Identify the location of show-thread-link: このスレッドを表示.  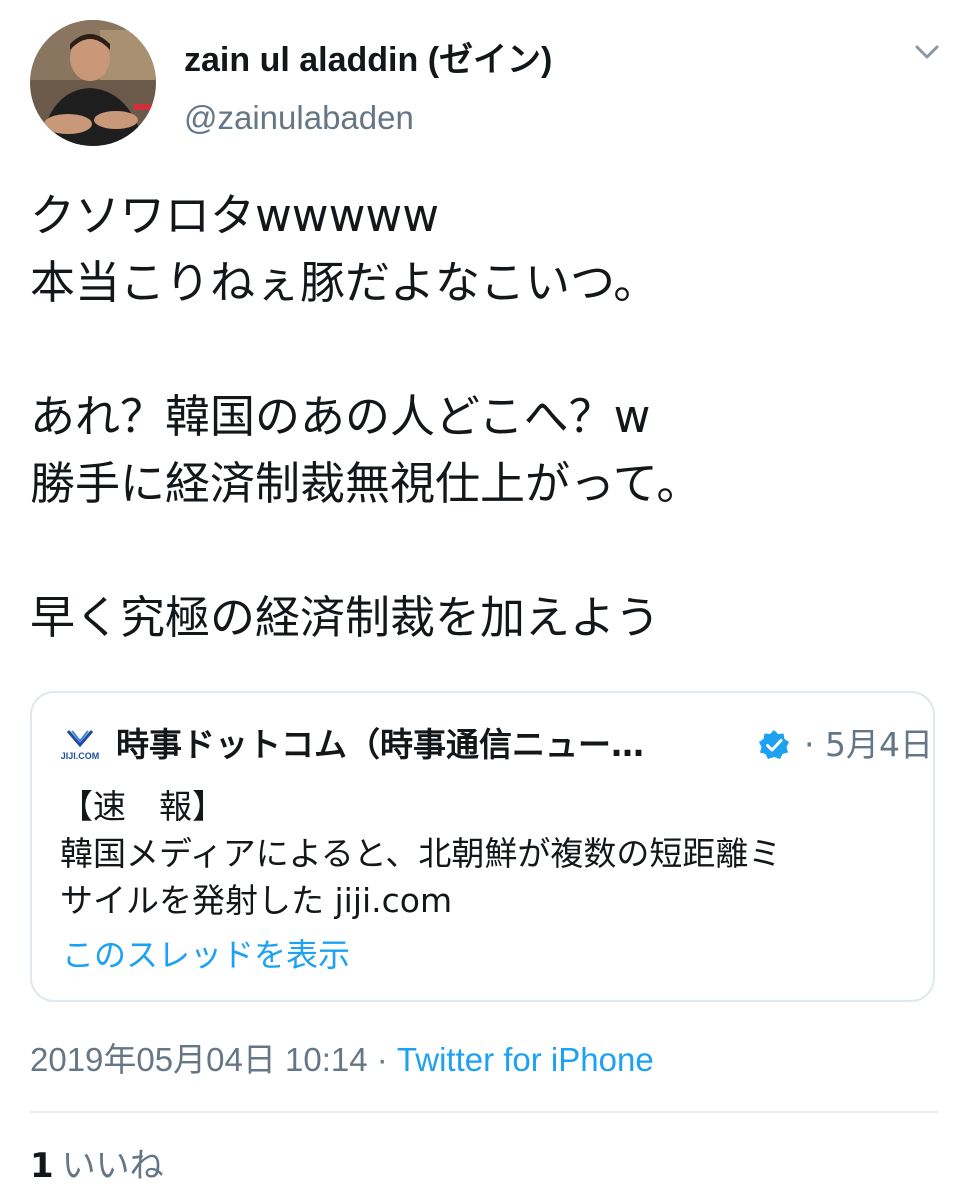
(206, 955).